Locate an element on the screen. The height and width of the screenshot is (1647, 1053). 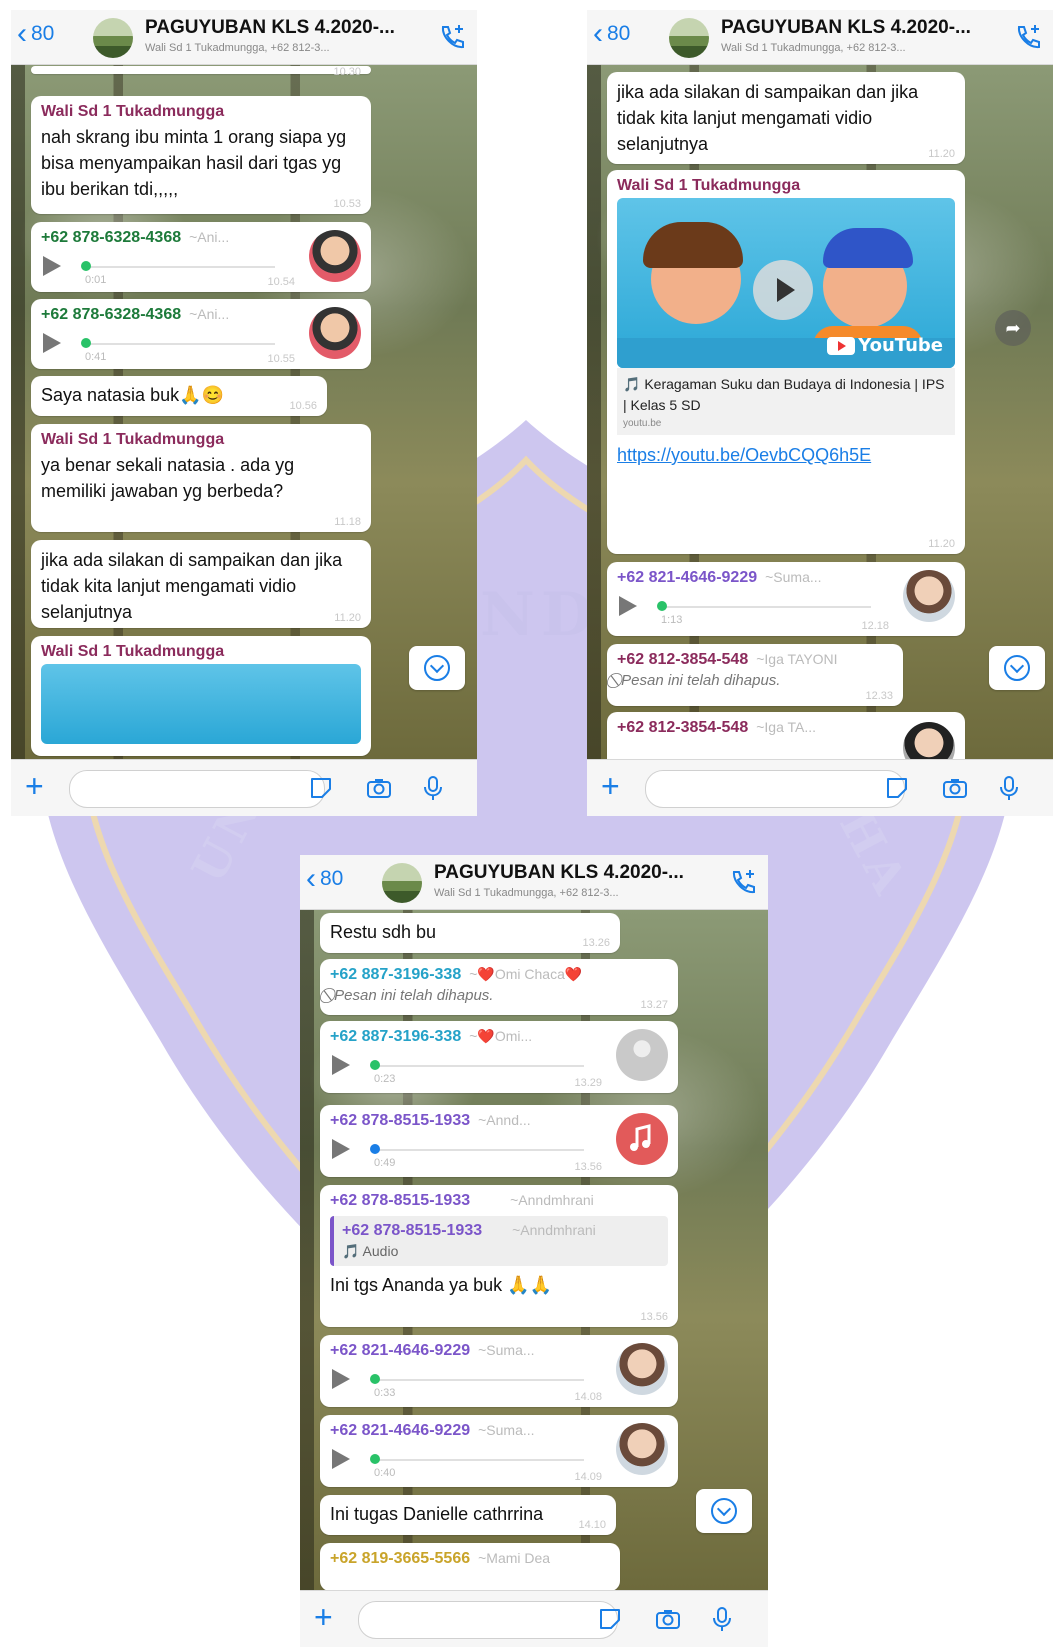
share-icon: ➦ is located at coordinates (1013, 328).